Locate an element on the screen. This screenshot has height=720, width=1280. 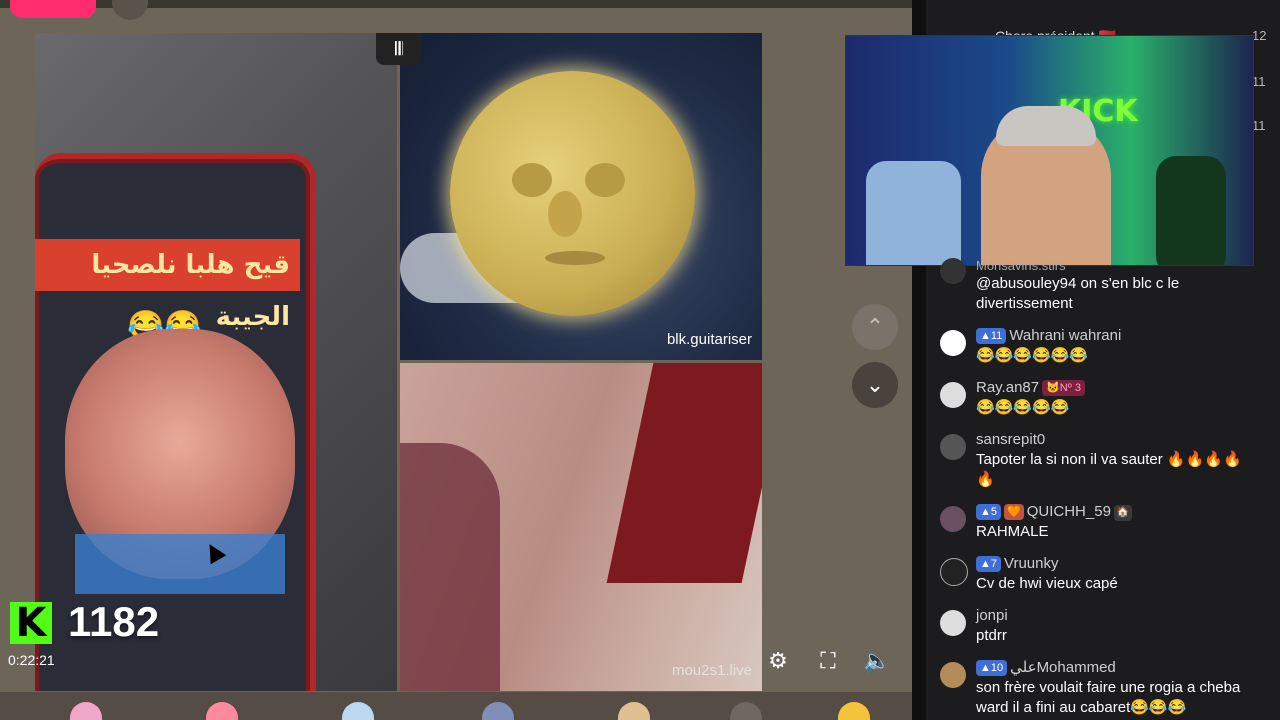
chat-username: sansrepit0 is located at coordinates (1010, 439).